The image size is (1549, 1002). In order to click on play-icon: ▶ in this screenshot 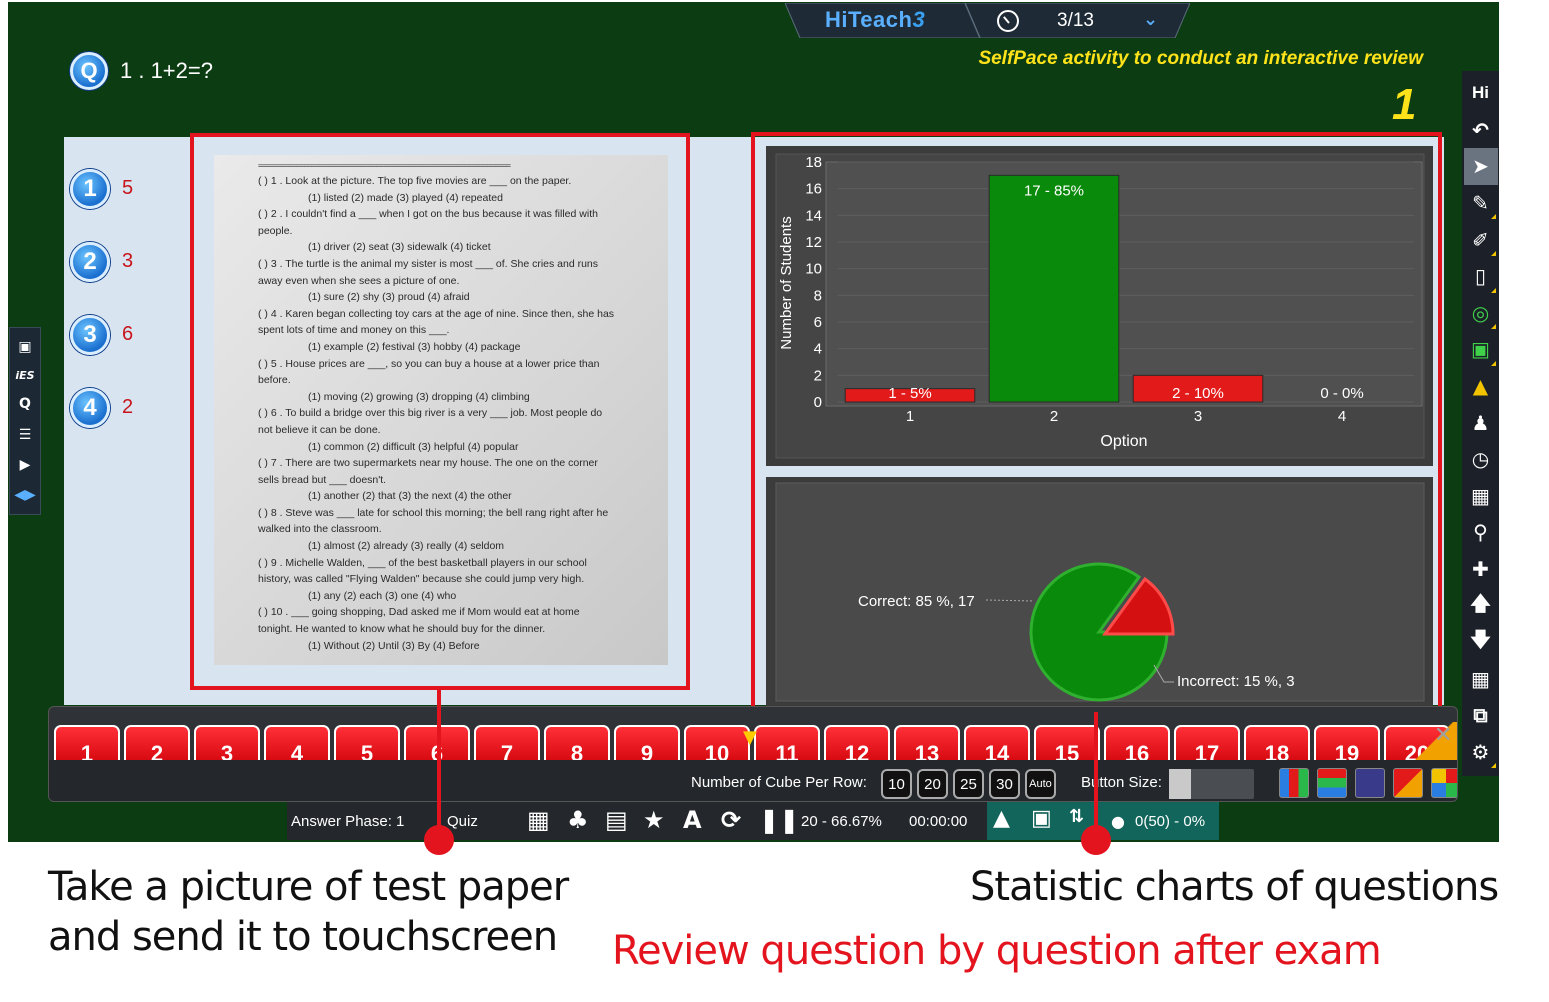, I will do `click(25, 465)`.